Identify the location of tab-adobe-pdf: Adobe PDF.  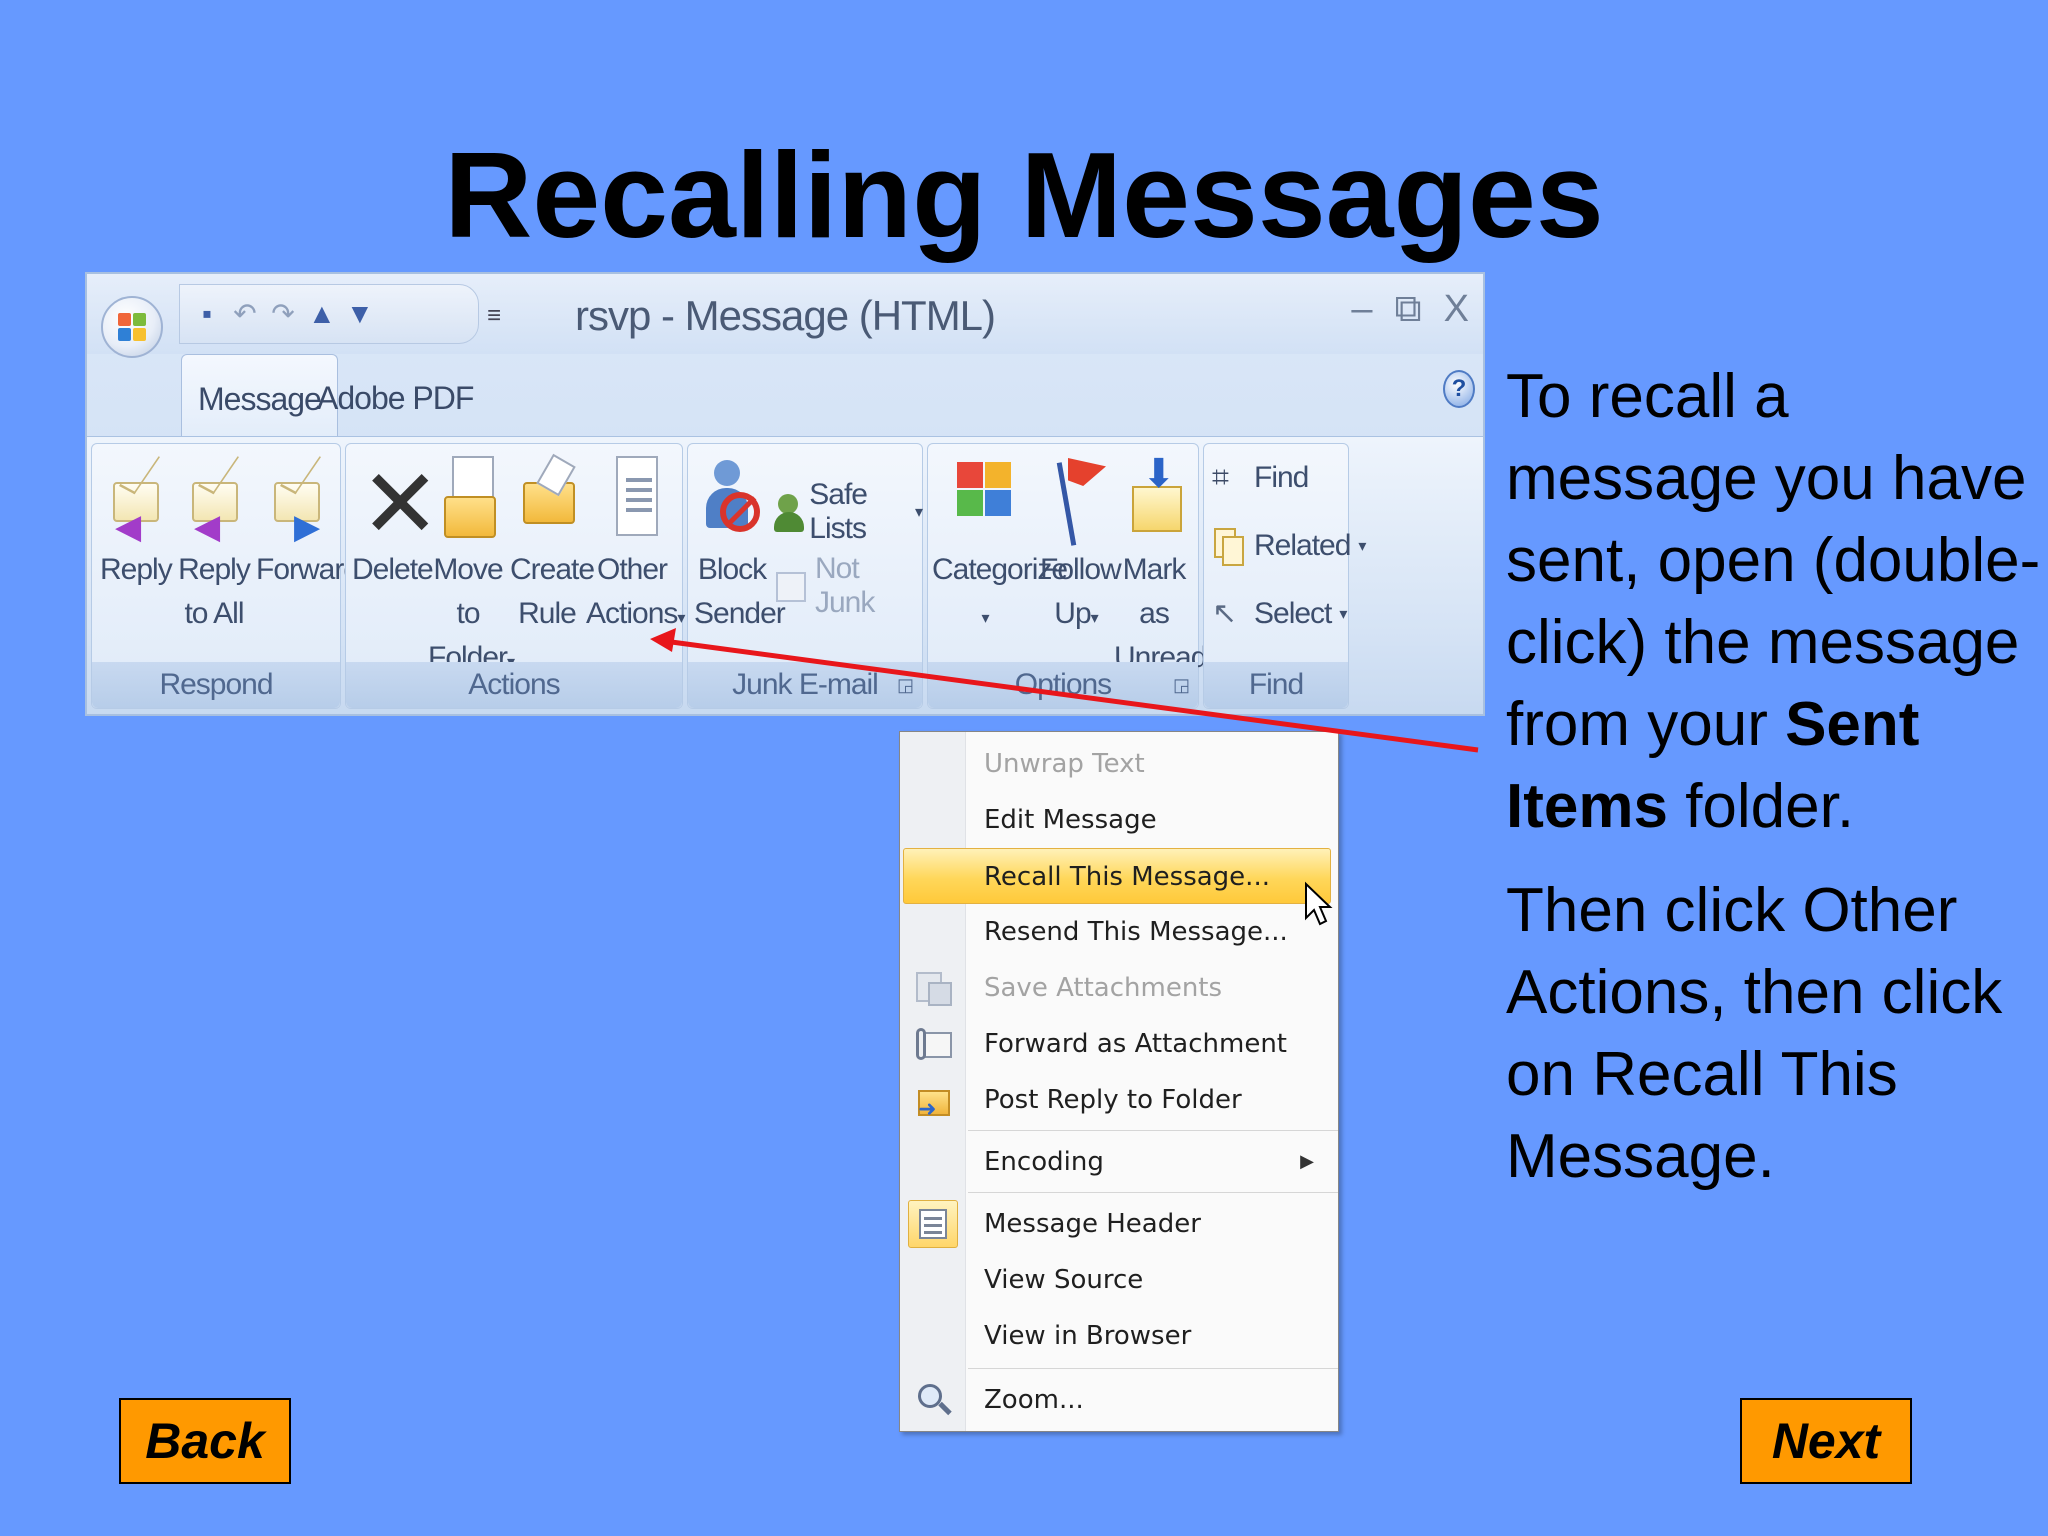
(395, 395).